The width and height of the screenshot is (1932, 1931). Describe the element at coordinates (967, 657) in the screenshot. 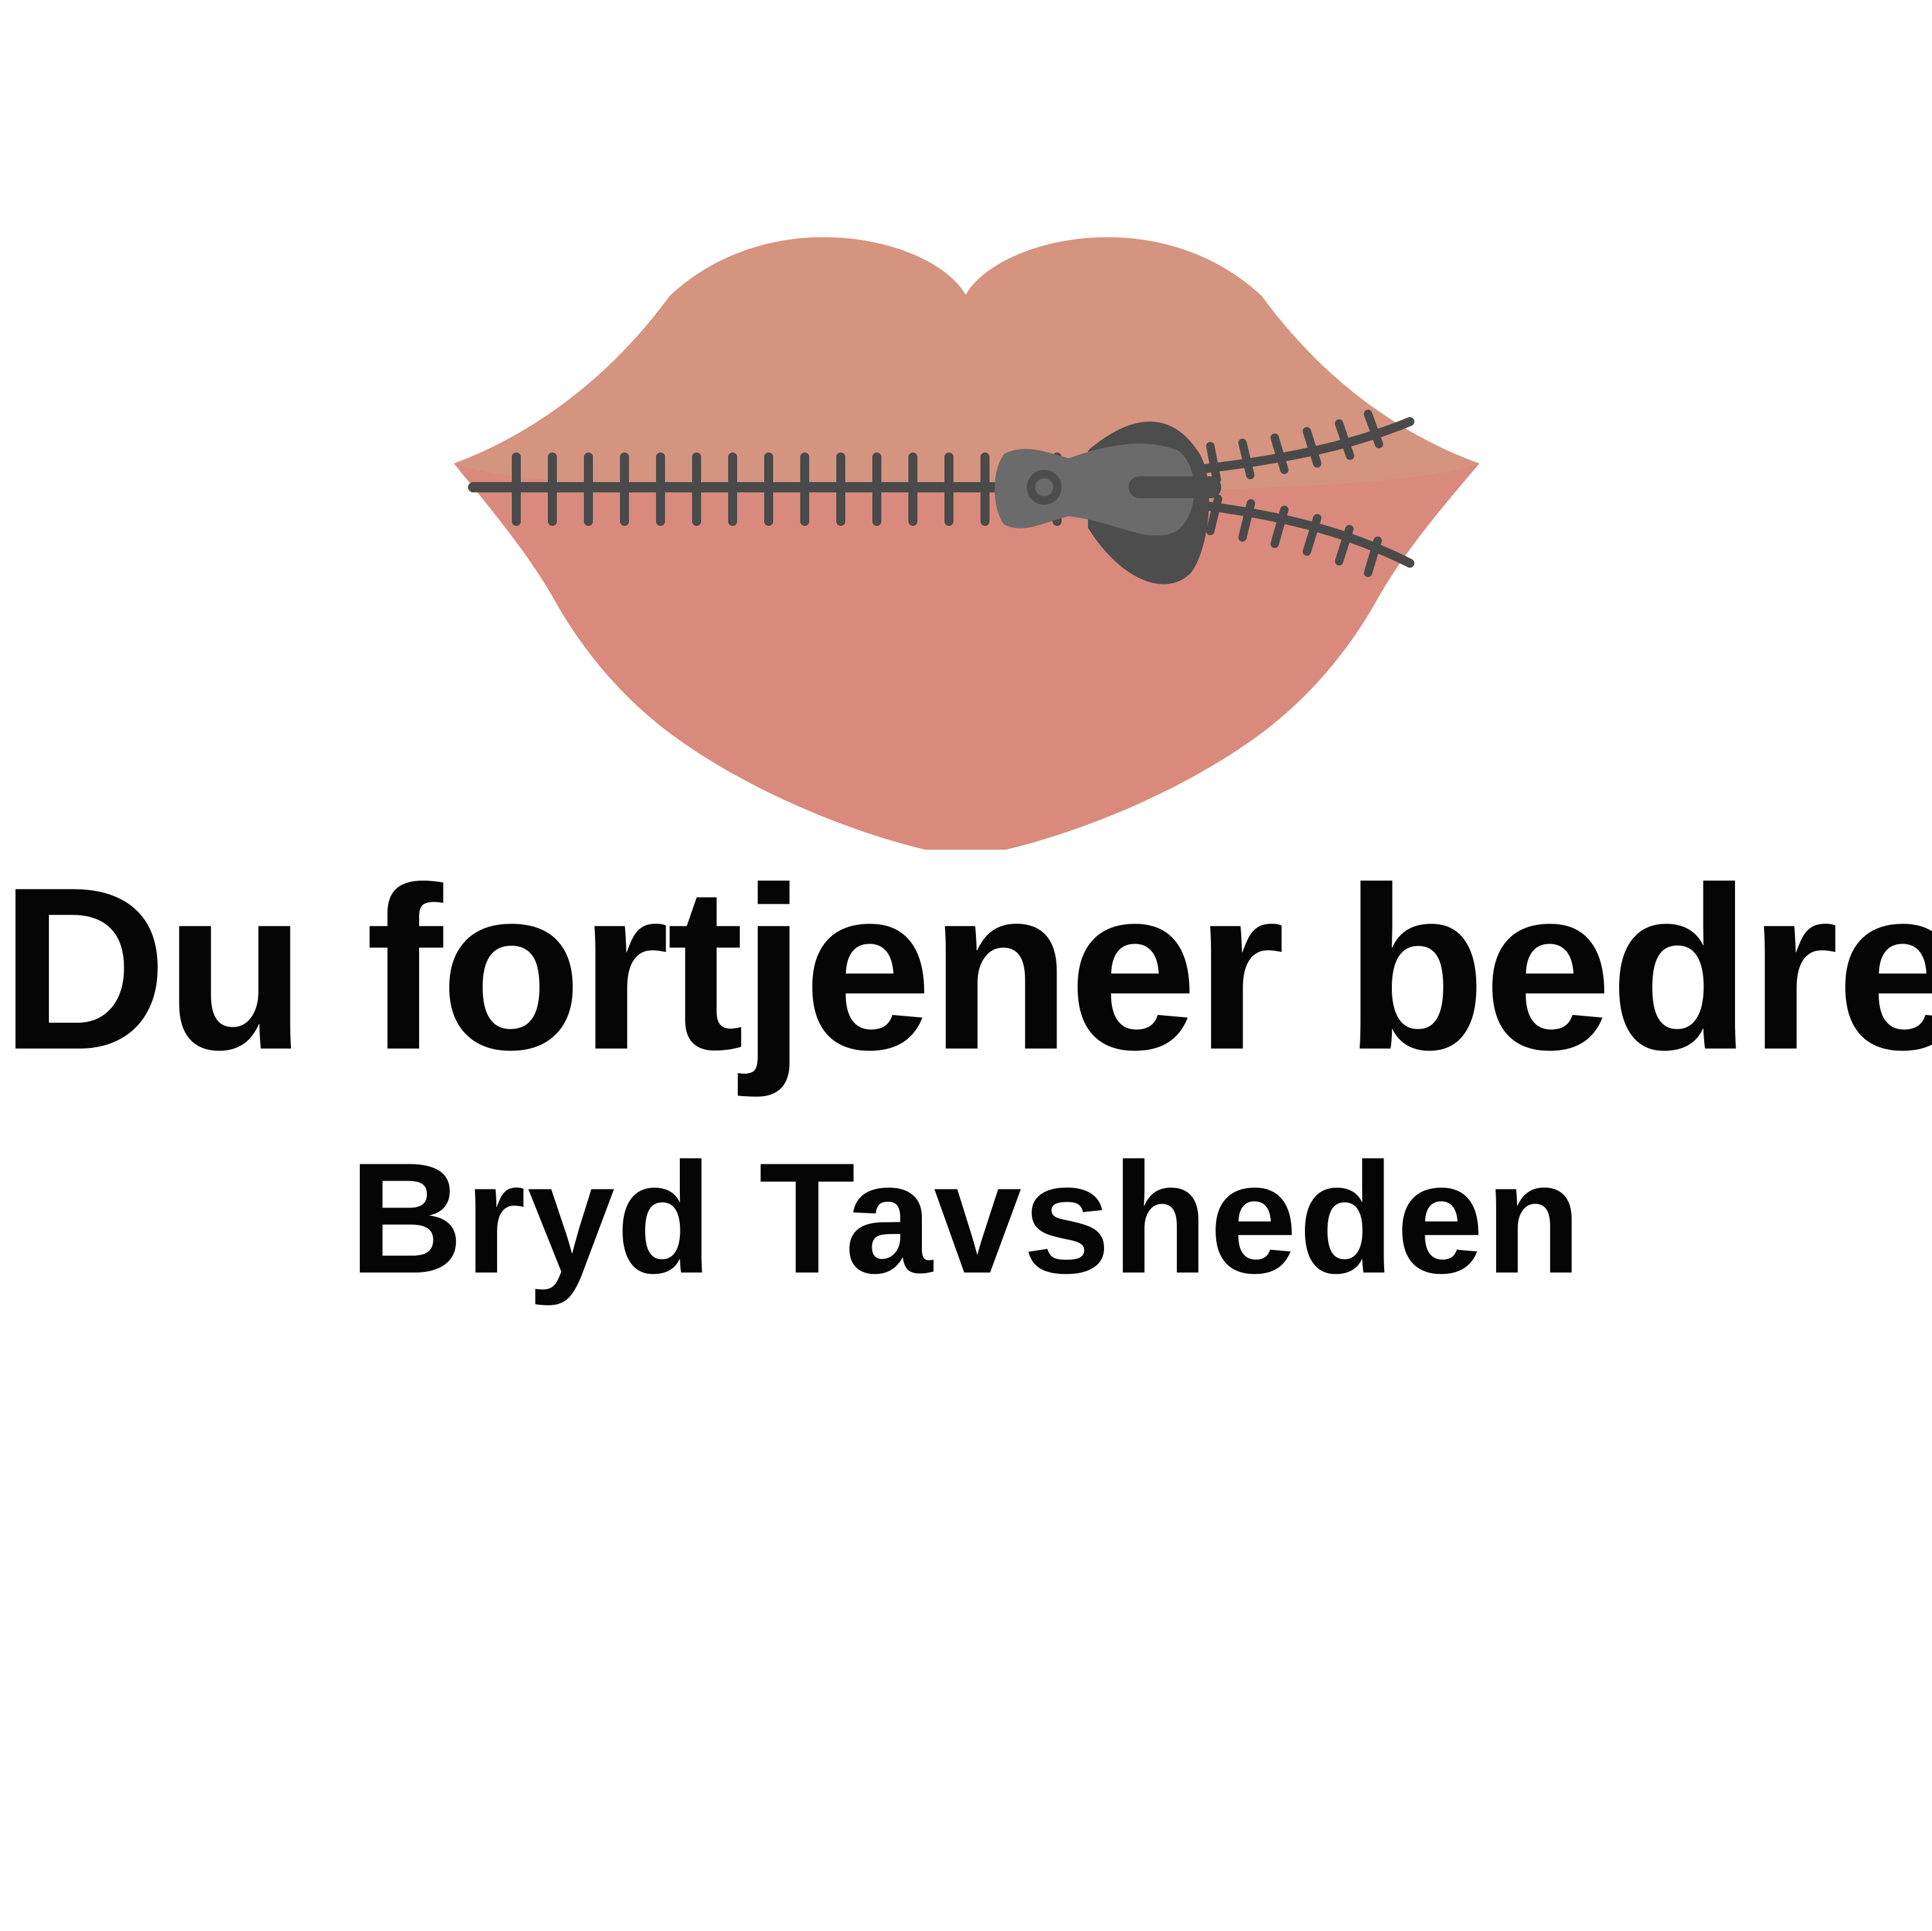

I see `lower-lip` at that location.